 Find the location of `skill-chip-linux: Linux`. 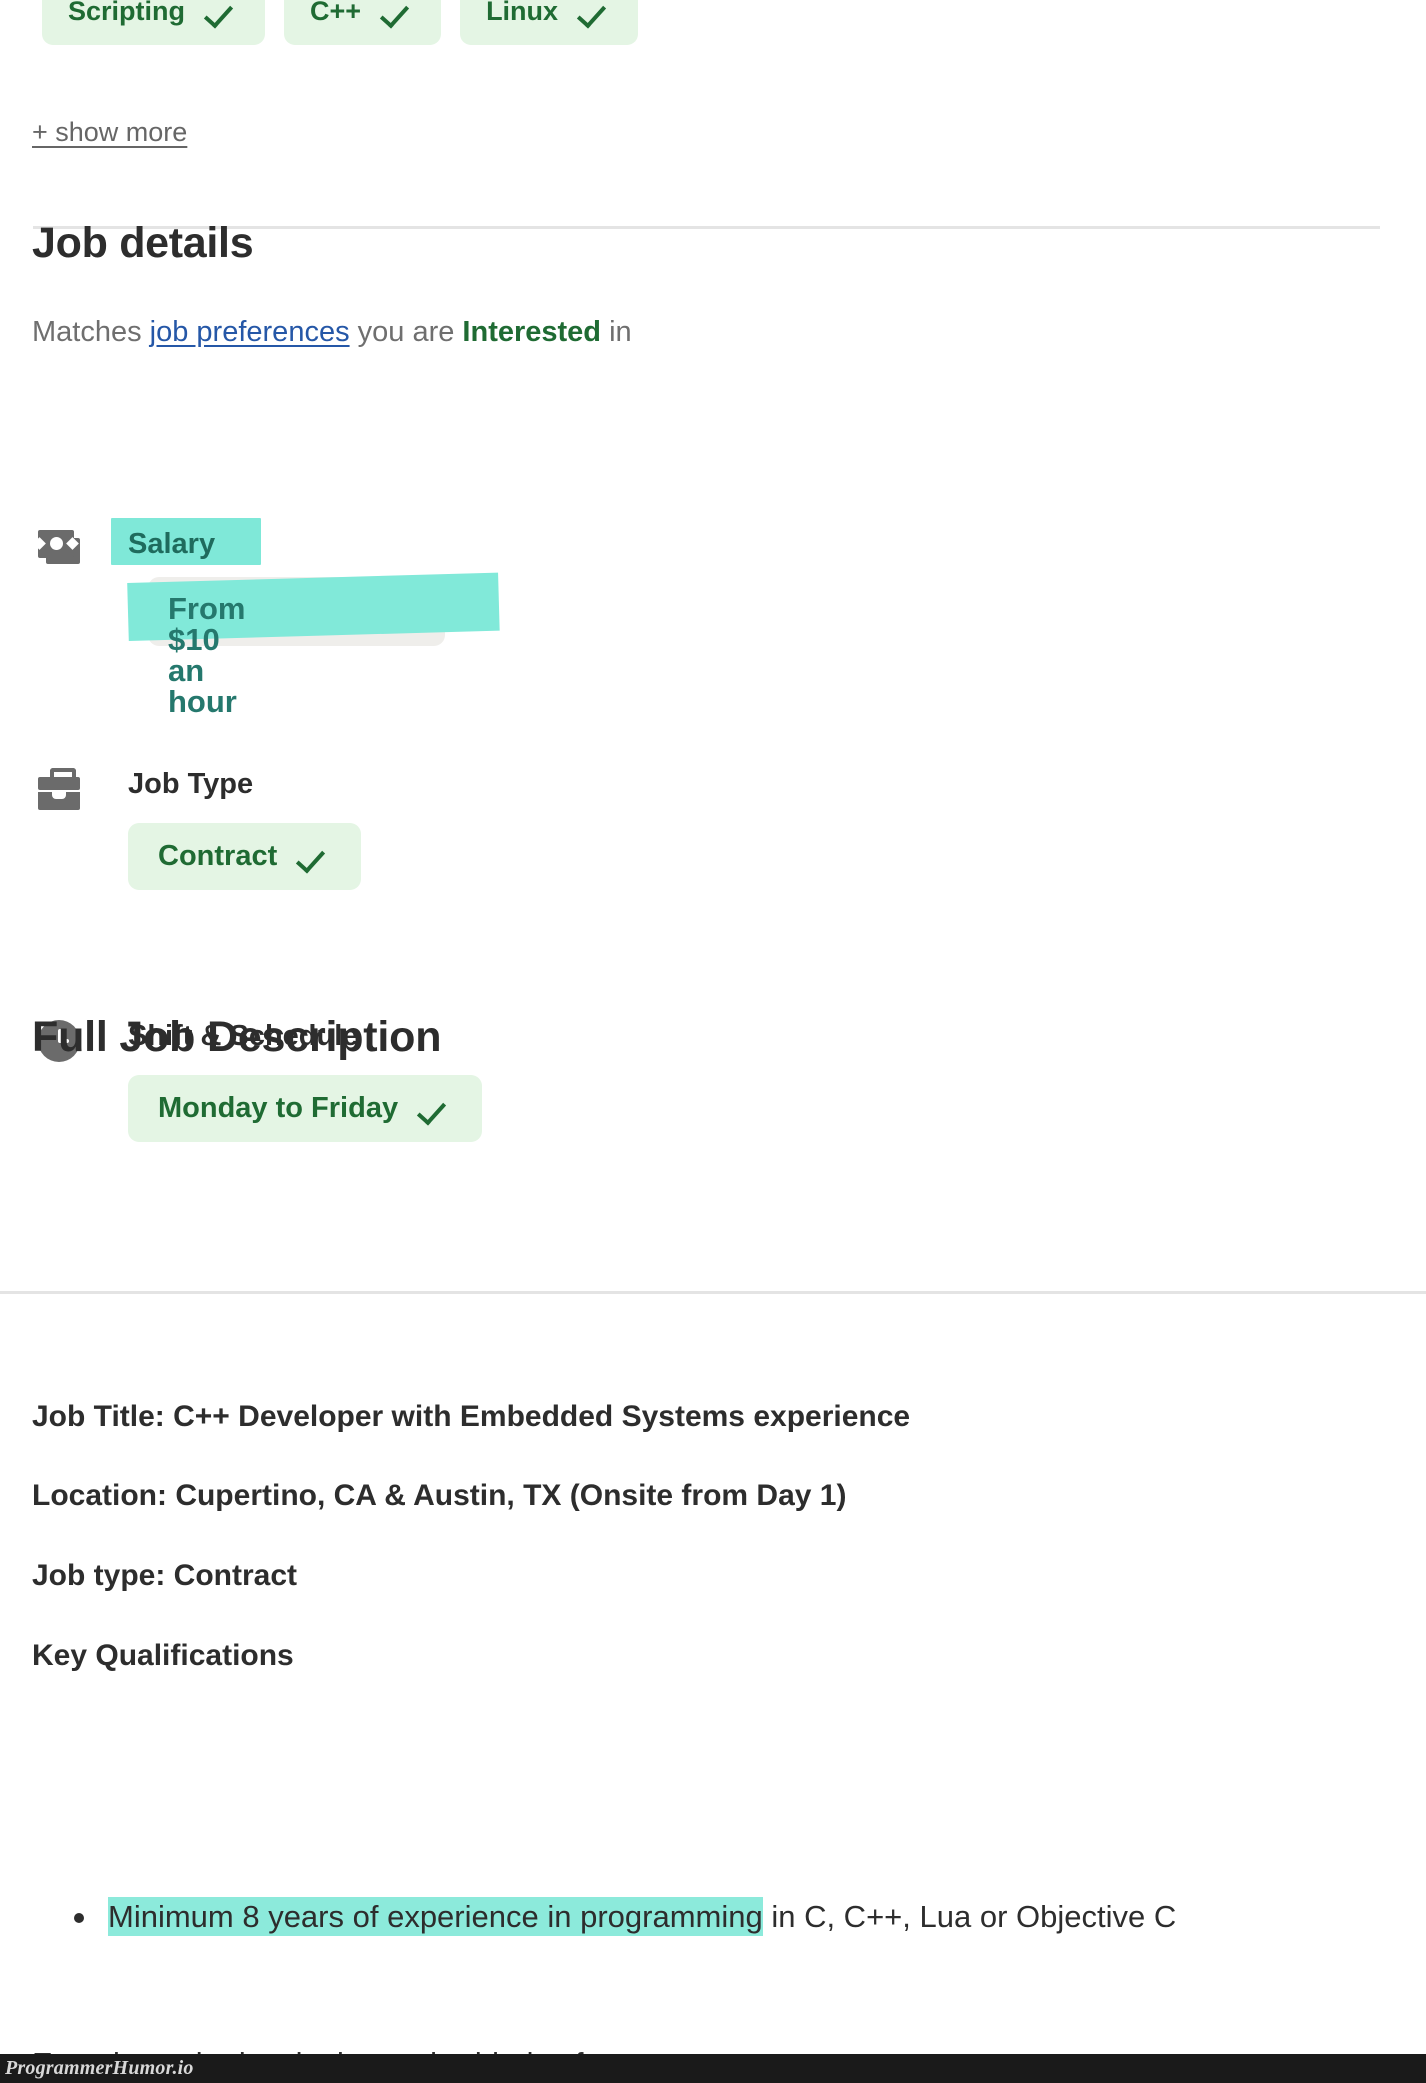

skill-chip-linux: Linux is located at coordinates (549, 22).